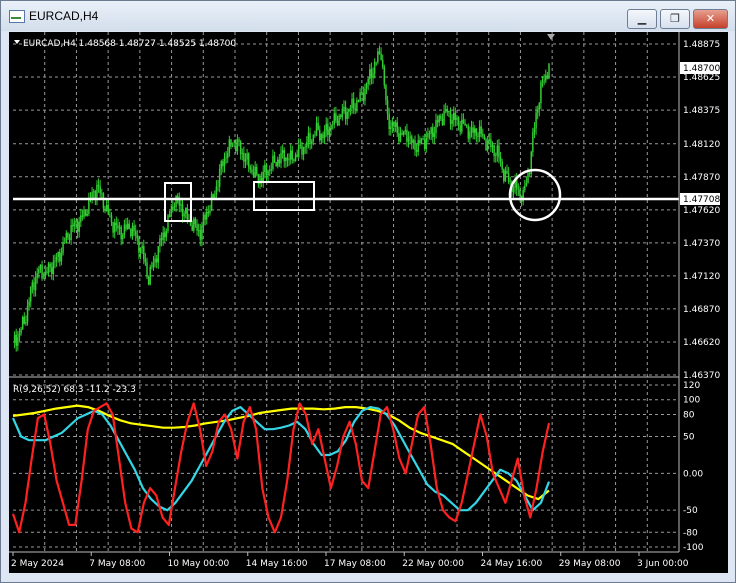  I want to click on price-tick-label: 1.46620, so click(701, 343).